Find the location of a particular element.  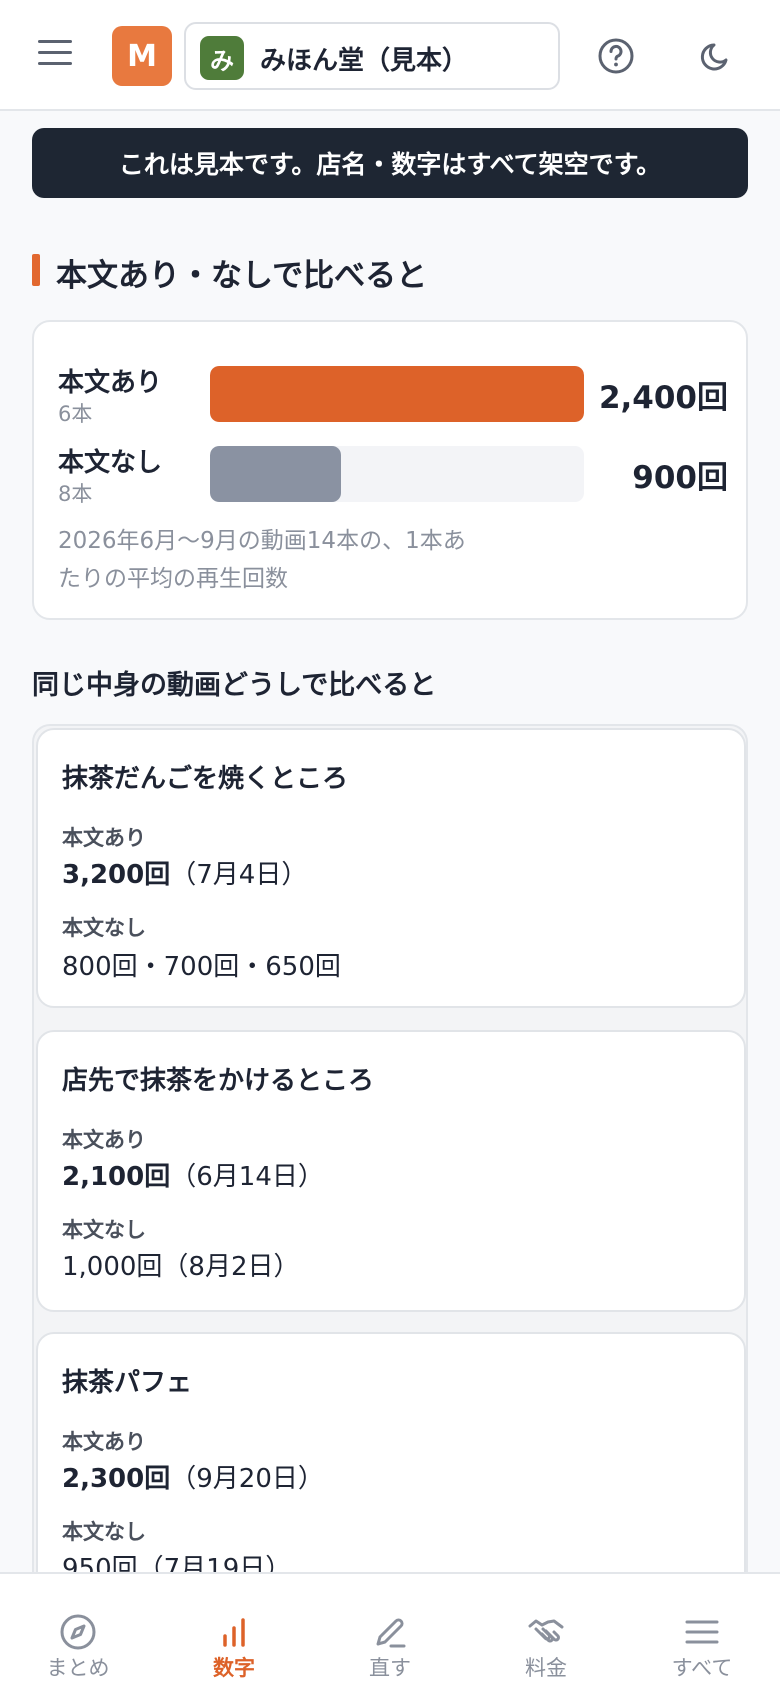

nav-item-numbers: 数字 is located at coordinates (234, 1631).